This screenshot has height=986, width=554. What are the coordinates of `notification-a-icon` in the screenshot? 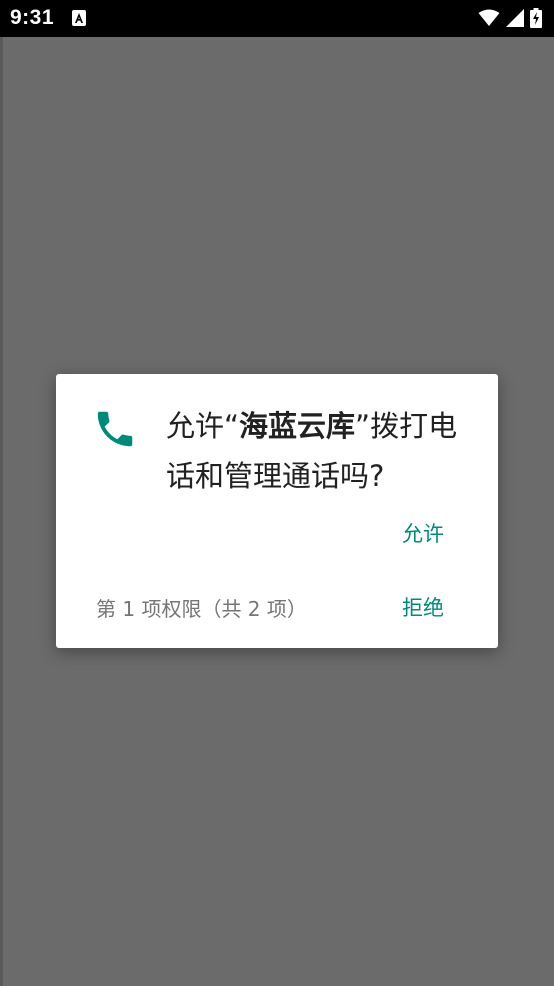 It's located at (79, 20).